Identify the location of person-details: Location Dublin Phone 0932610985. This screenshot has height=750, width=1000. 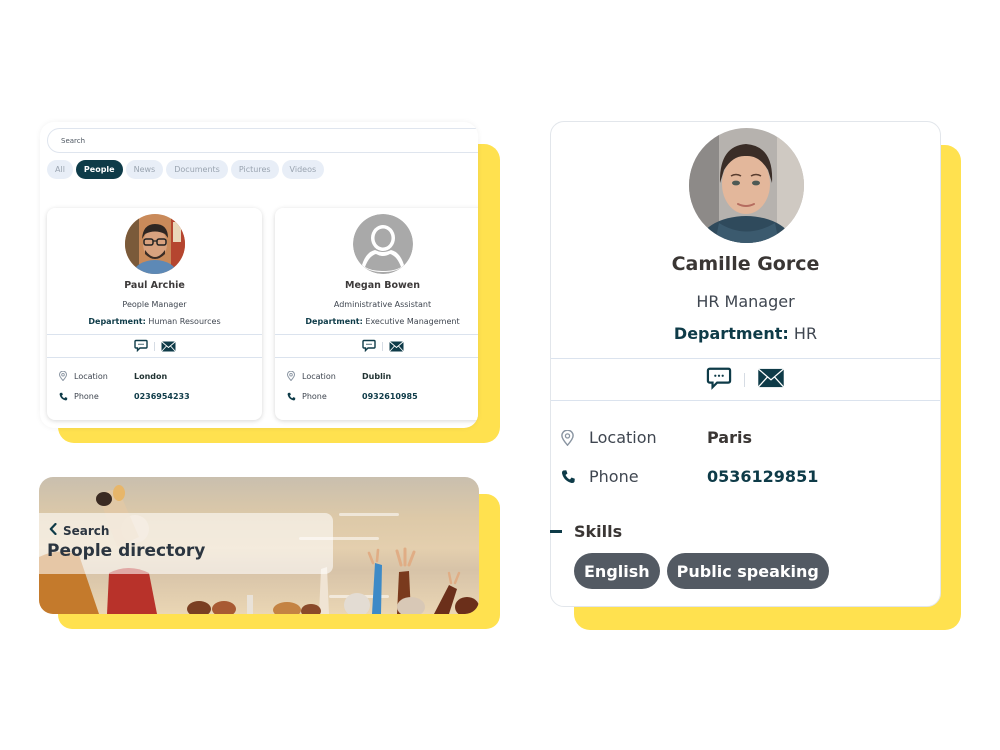
(352, 386).